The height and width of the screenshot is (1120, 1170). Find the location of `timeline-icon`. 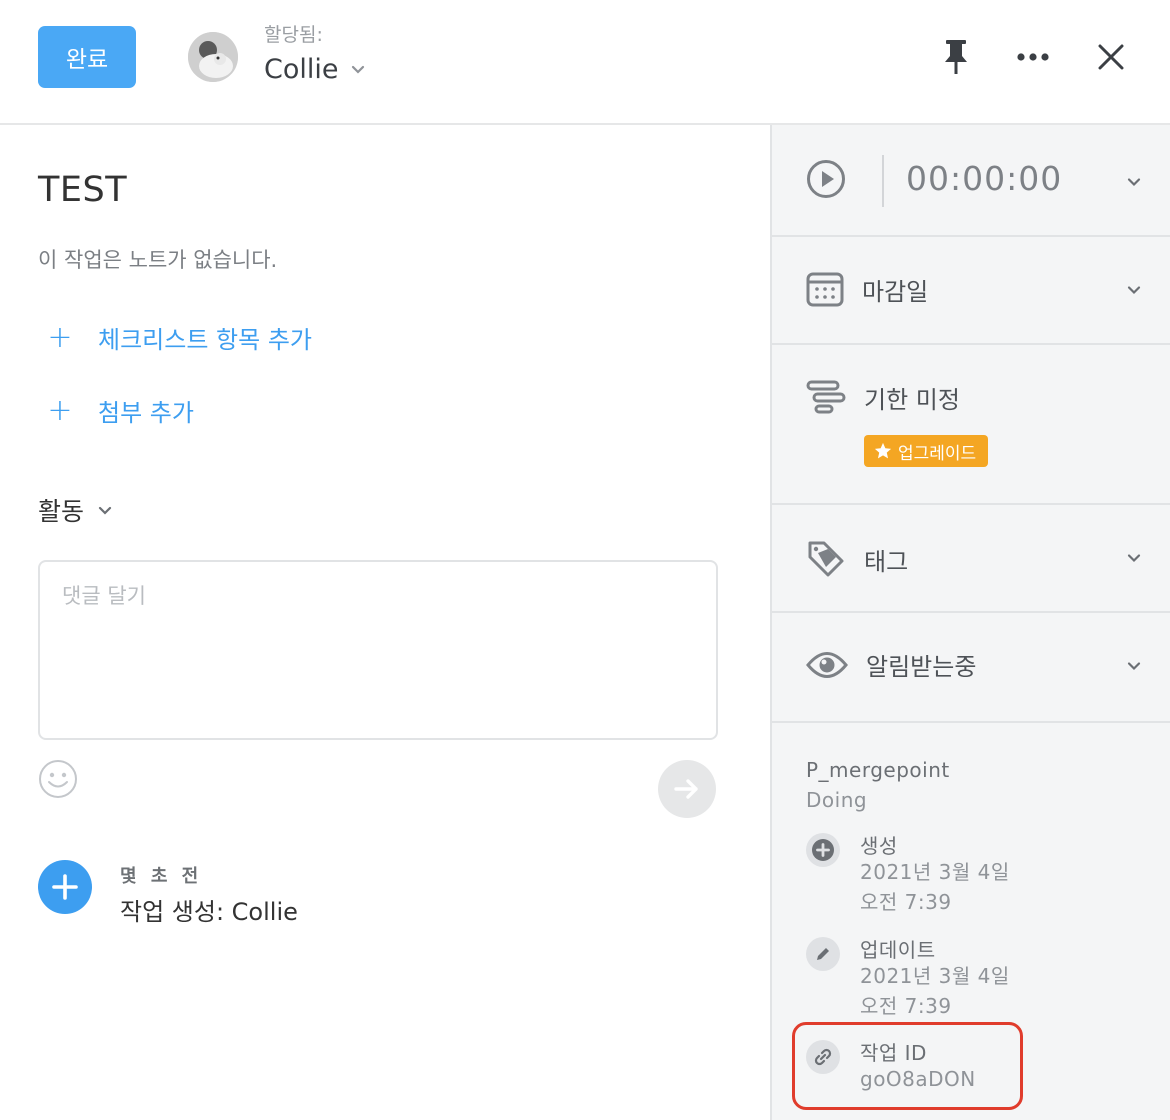

timeline-icon is located at coordinates (826, 397).